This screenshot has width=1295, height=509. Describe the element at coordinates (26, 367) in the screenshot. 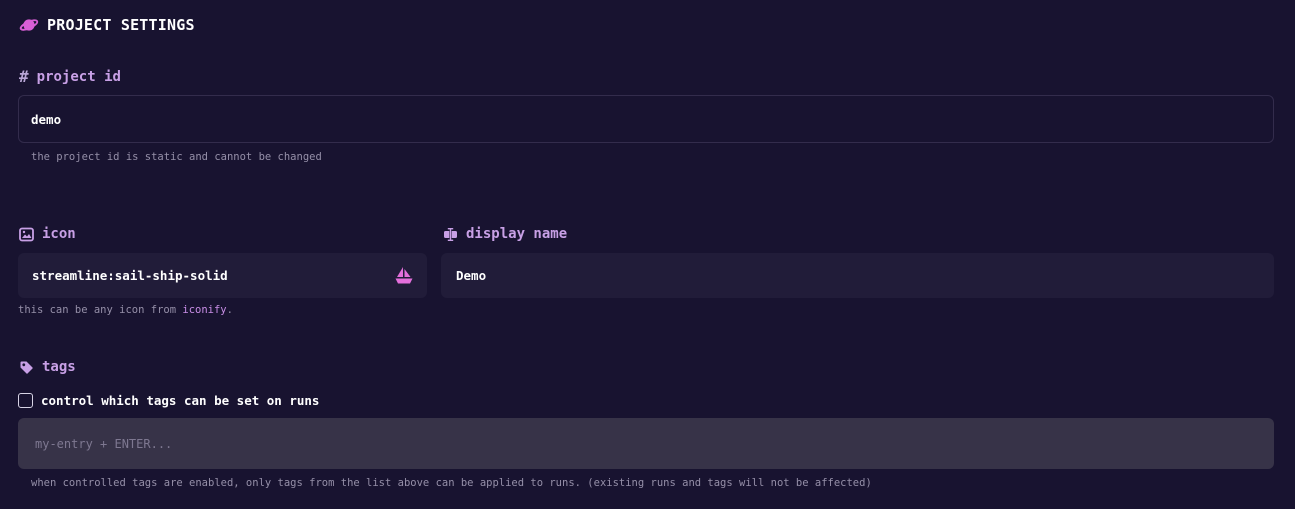

I see `tag-icon` at that location.